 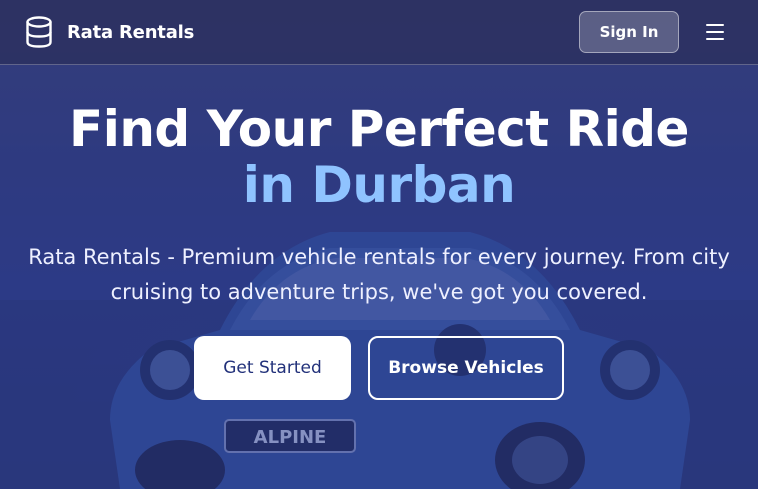 I want to click on brand-logo-link: Rata Rentals, so click(x=109, y=32).